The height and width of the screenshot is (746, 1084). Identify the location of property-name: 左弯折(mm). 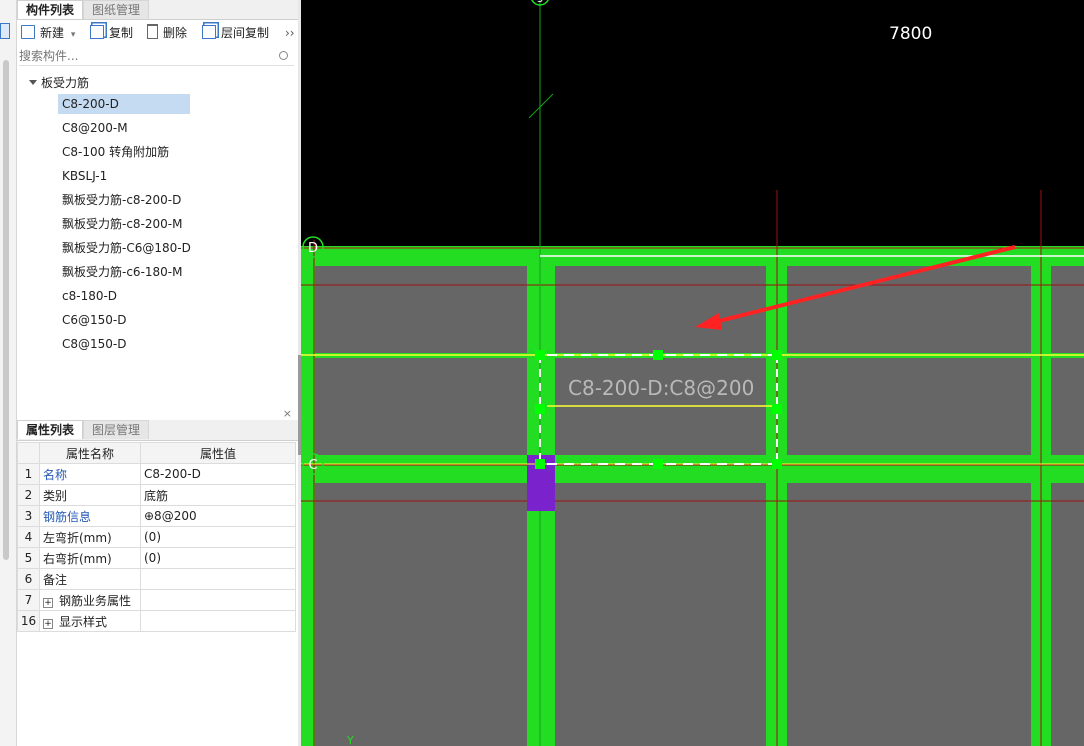
(90, 537).